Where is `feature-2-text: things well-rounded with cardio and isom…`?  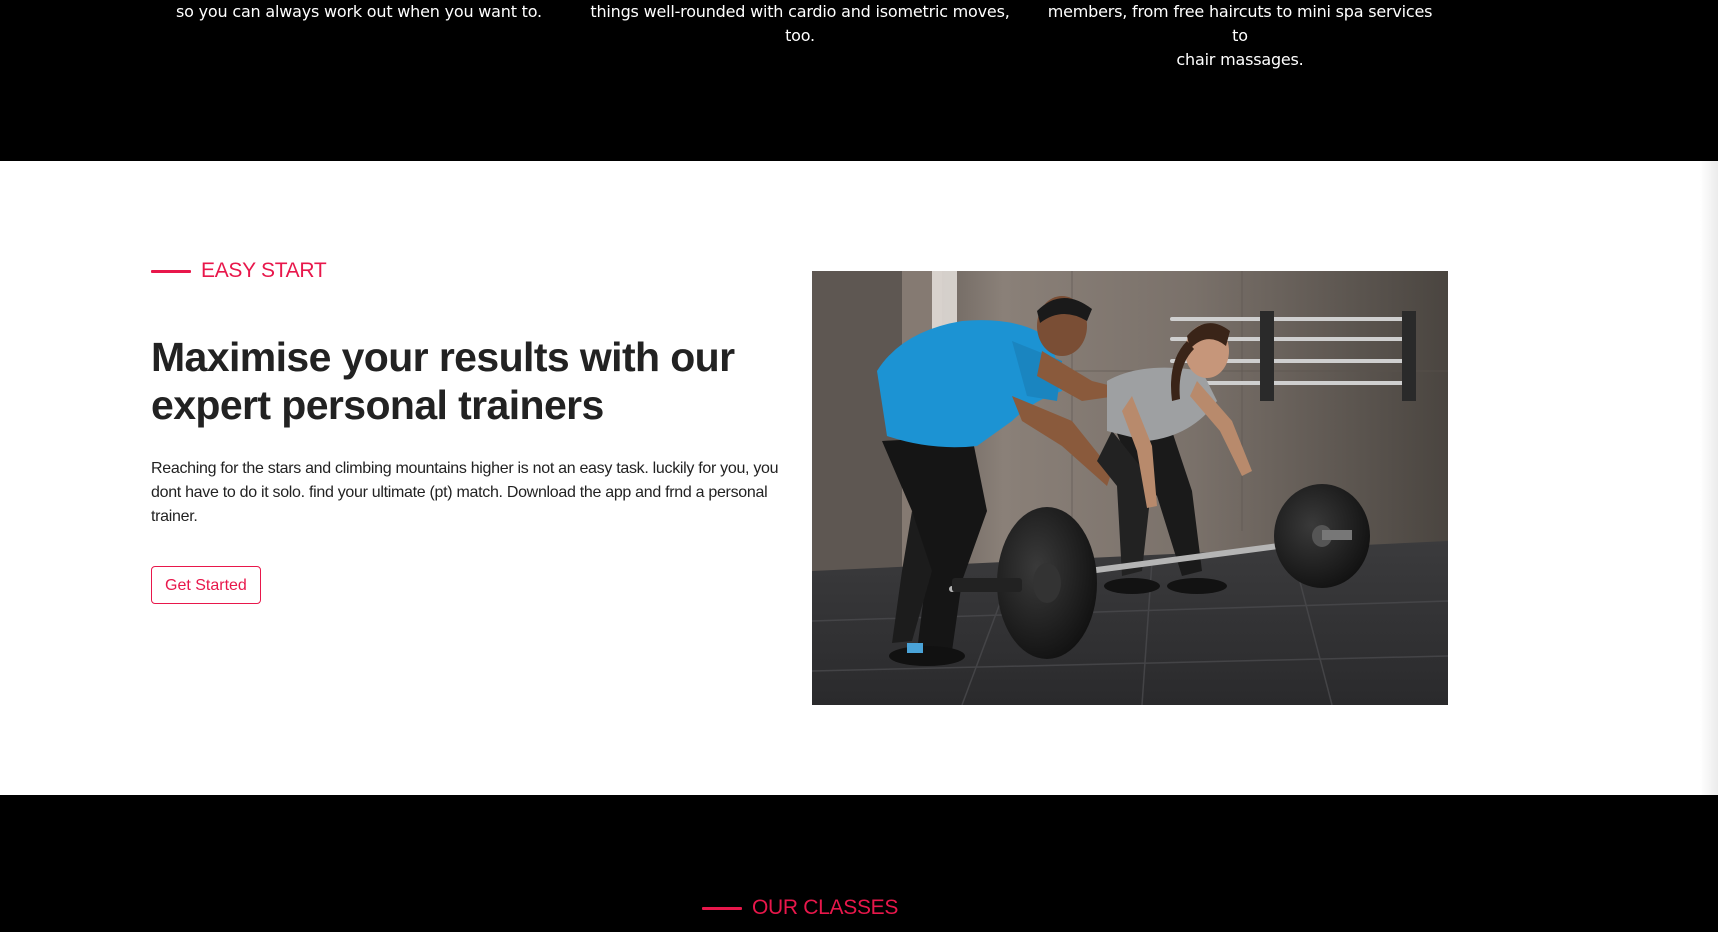
feature-2-text: things well-rounded with cardio and isom… is located at coordinates (800, 24).